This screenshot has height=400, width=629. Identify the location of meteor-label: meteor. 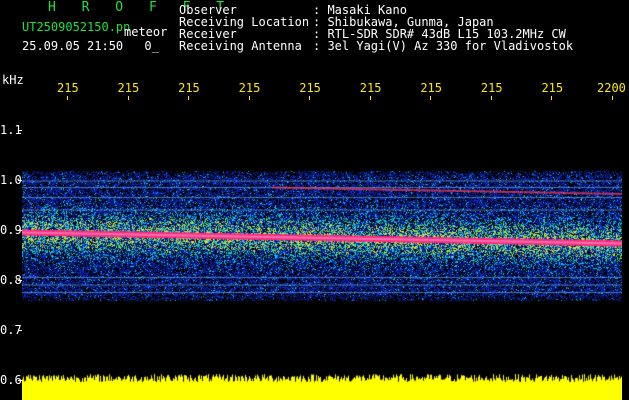
(146, 32).